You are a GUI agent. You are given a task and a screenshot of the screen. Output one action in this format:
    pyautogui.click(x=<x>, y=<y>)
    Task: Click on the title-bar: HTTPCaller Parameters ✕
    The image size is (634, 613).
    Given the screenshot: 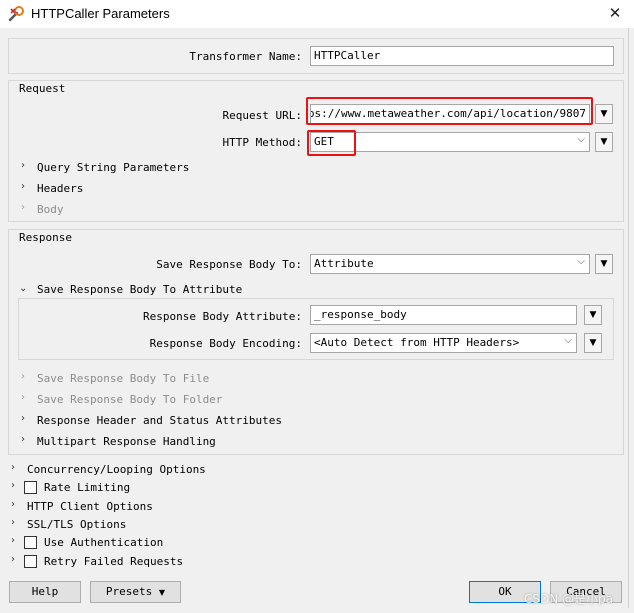 What is the action you would take?
    pyautogui.click(x=317, y=14)
    